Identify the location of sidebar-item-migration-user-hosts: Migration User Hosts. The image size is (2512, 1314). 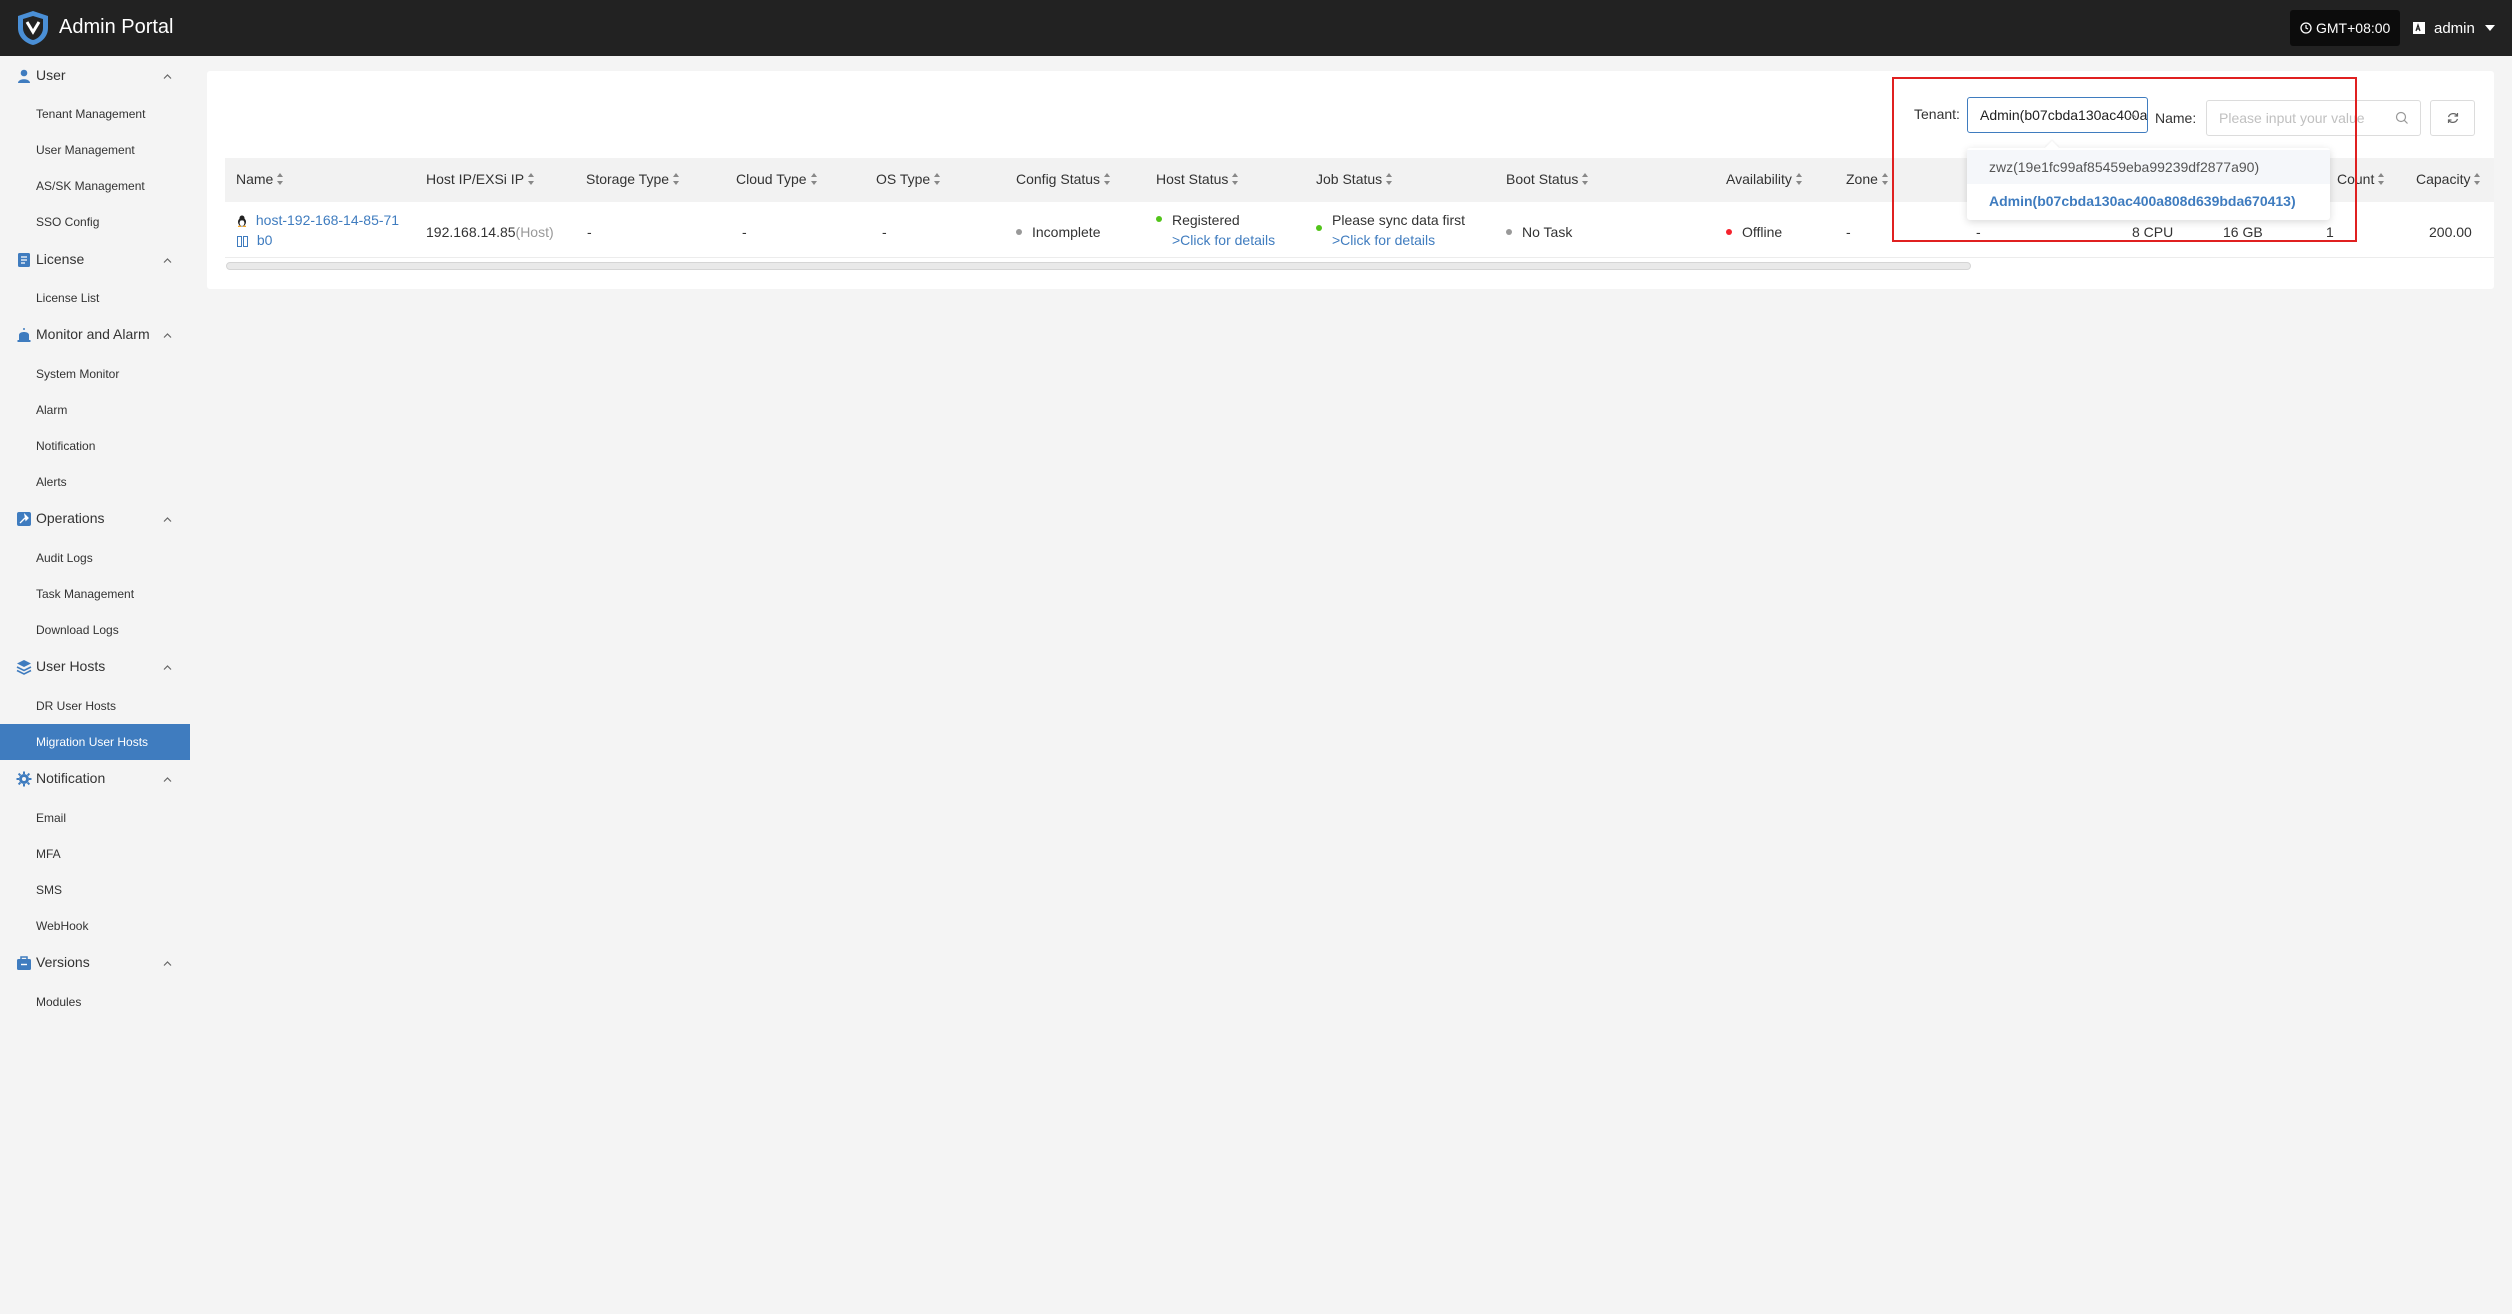
(95, 742).